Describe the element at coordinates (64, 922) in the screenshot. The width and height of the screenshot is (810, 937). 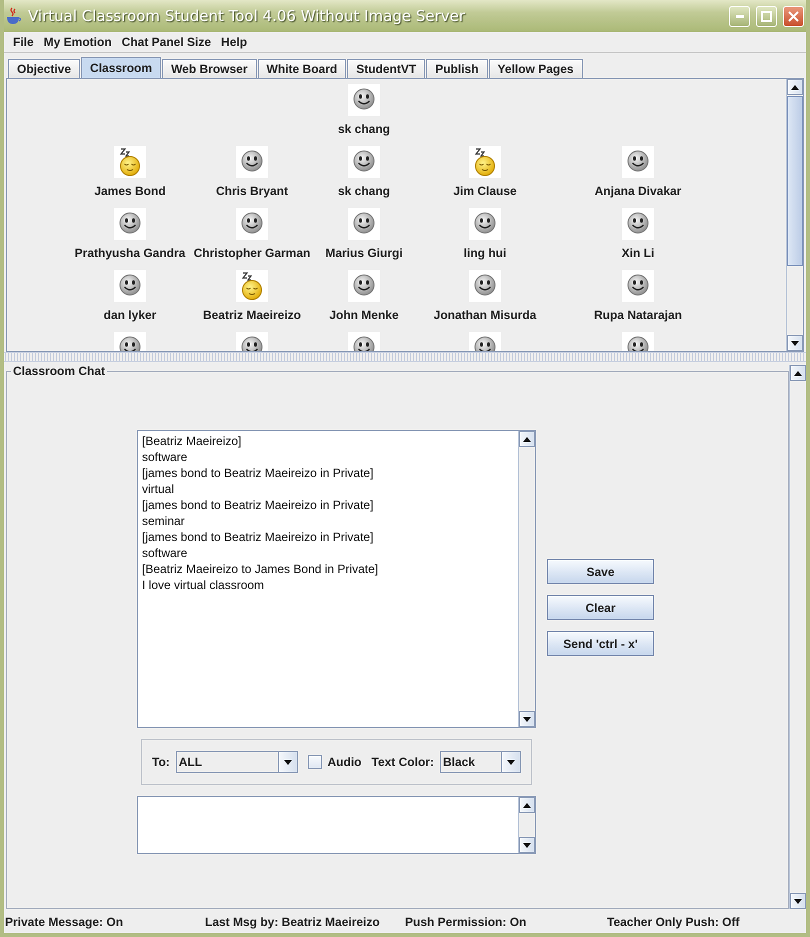
I see `status-text: Private Message: On` at that location.